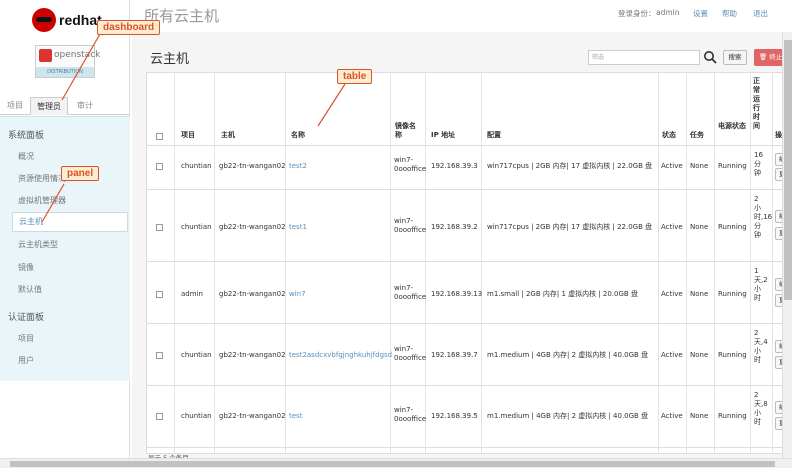 The width and height of the screenshot is (792, 468). I want to click on search-button: 搜索, so click(735, 57).